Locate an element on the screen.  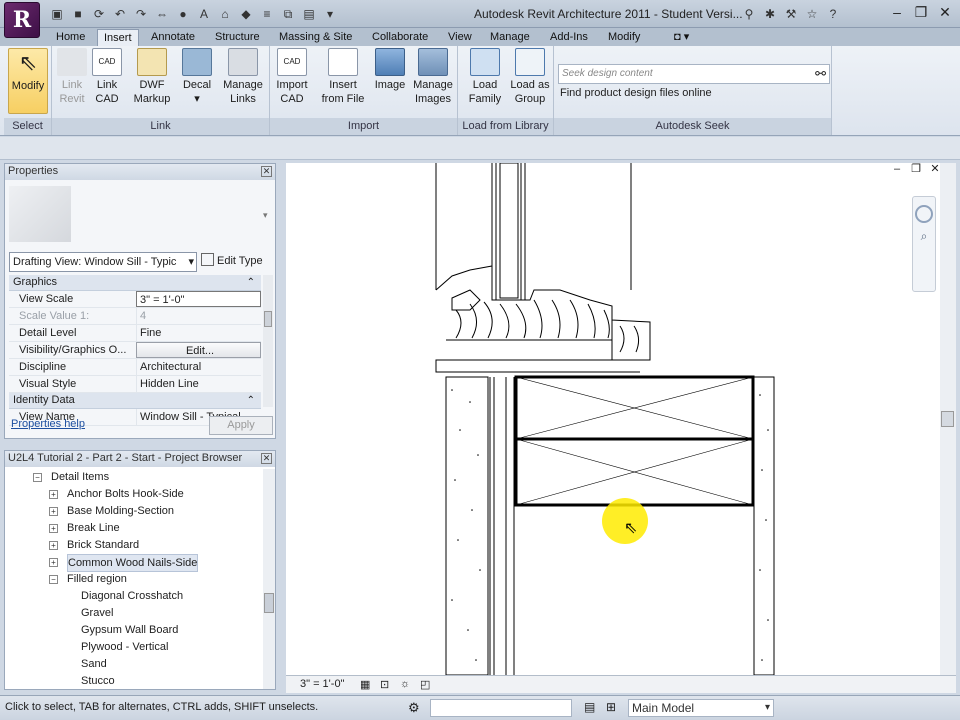
properties-close-icon: ✕ is located at coordinates (266, 171).